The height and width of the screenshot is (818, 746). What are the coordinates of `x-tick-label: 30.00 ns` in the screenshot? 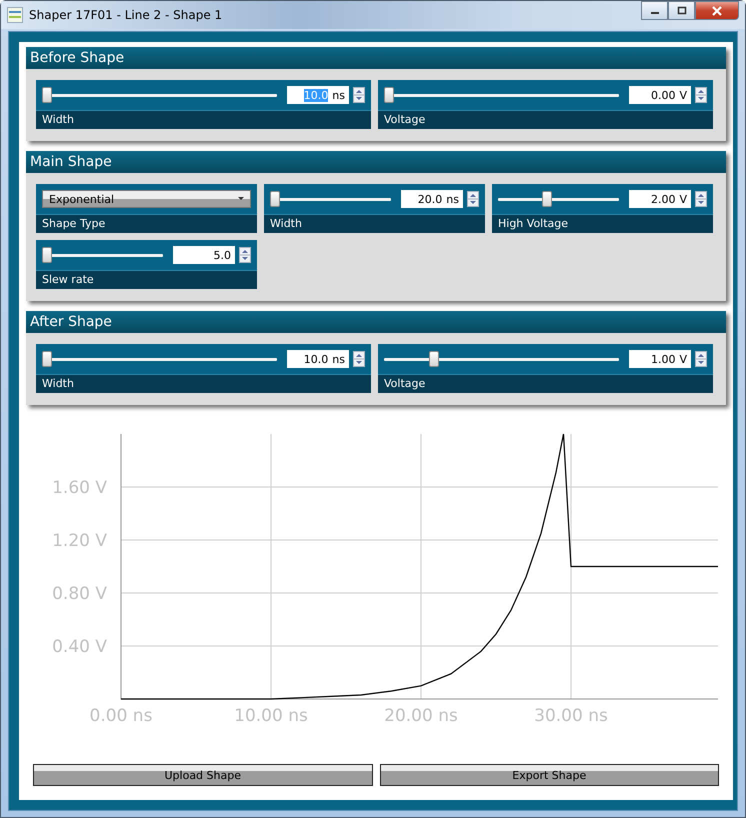 It's located at (571, 716).